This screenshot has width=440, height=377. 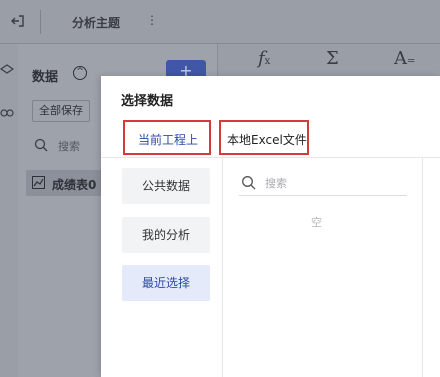 What do you see at coordinates (7, 113) in the screenshot?
I see `link-icon` at bounding box center [7, 113].